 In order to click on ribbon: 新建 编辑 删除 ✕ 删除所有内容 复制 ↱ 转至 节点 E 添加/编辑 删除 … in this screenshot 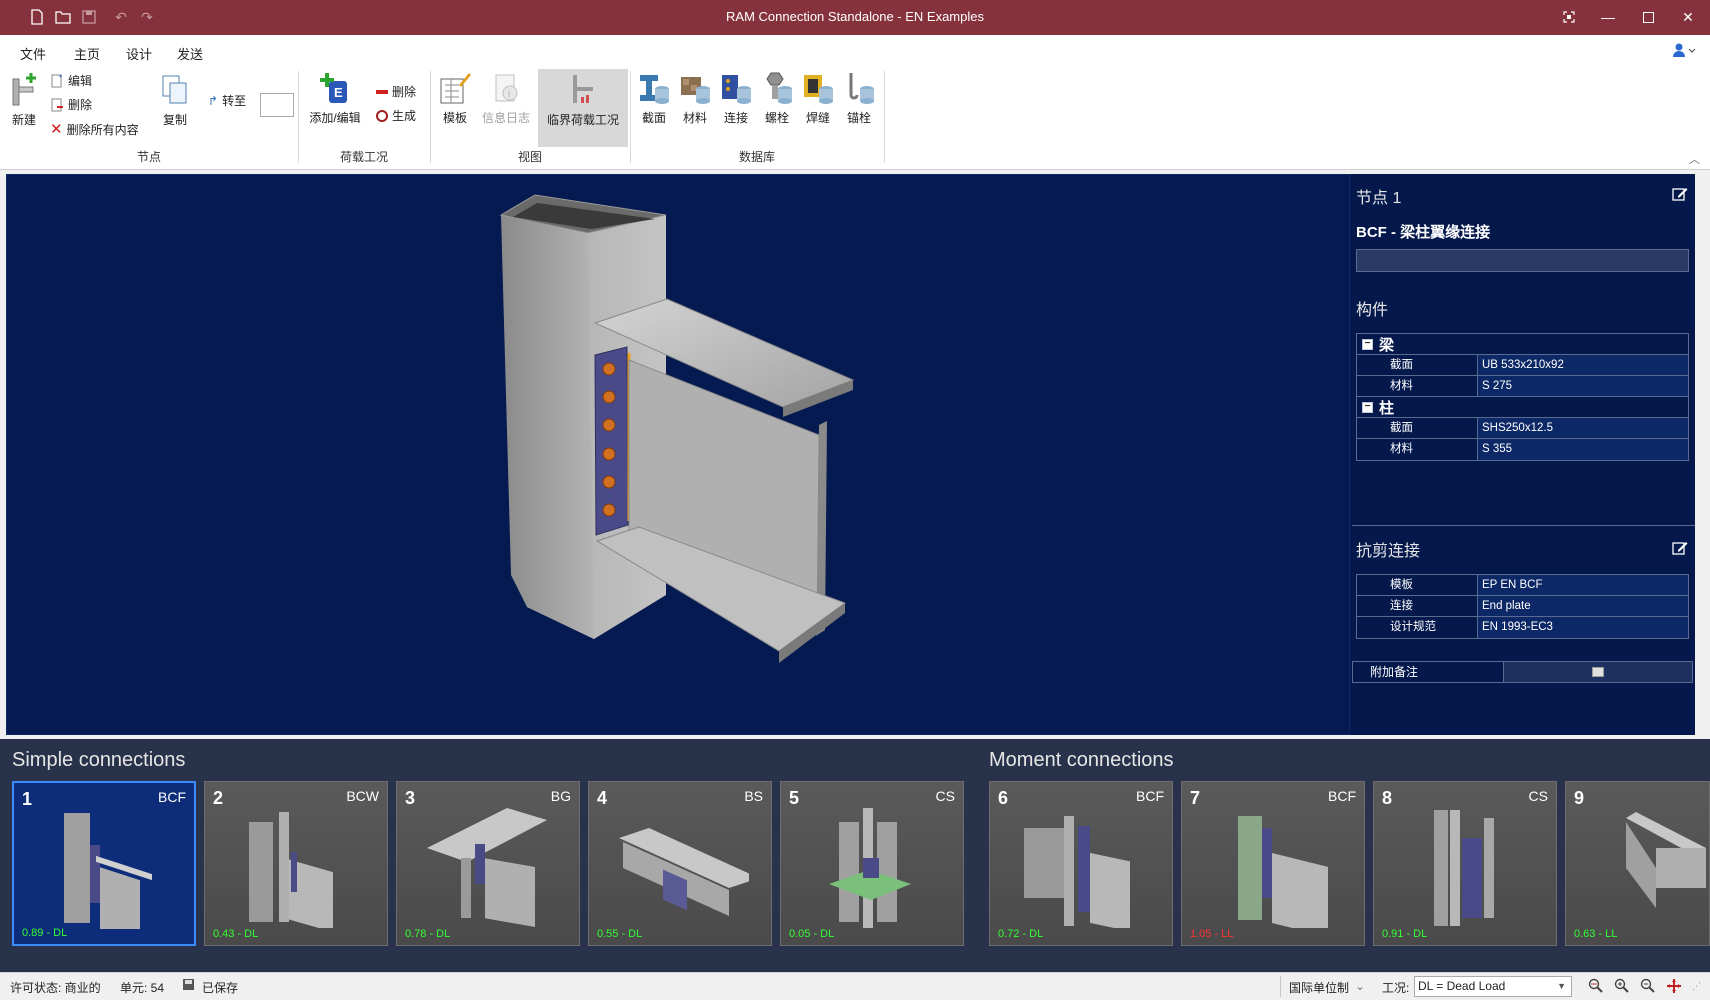, I will do `click(855, 117)`.